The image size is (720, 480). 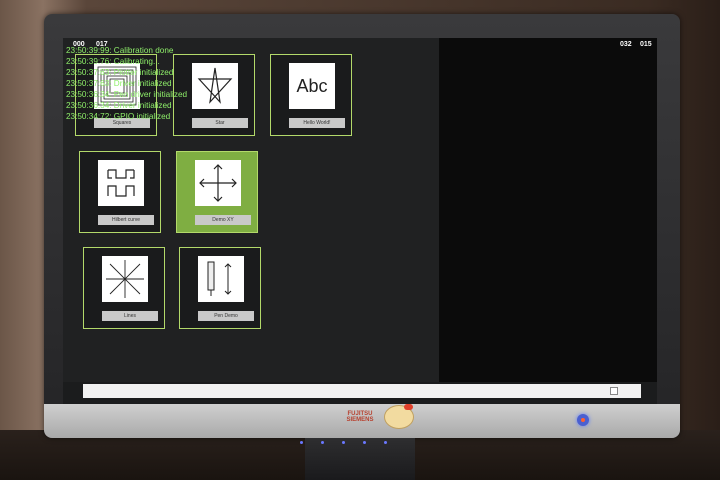 What do you see at coordinates (223, 220) in the screenshot?
I see `tile-label: Demo XY` at bounding box center [223, 220].